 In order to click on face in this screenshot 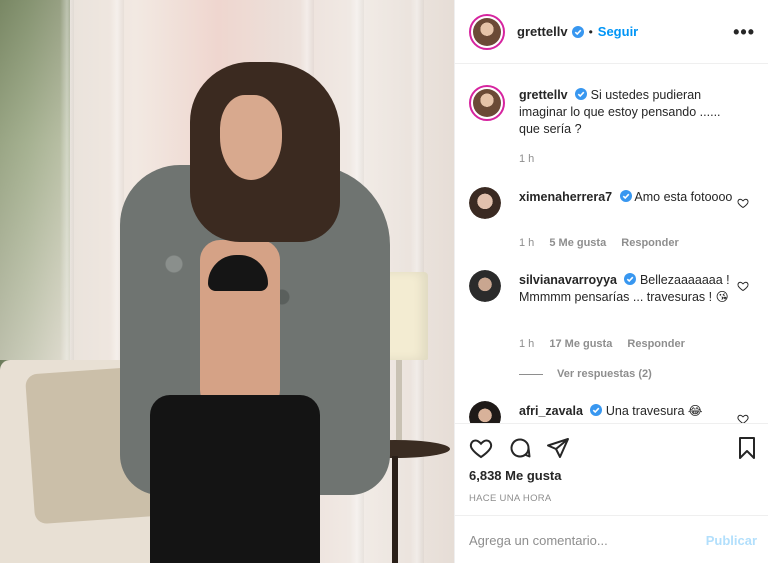, I will do `click(251, 137)`.